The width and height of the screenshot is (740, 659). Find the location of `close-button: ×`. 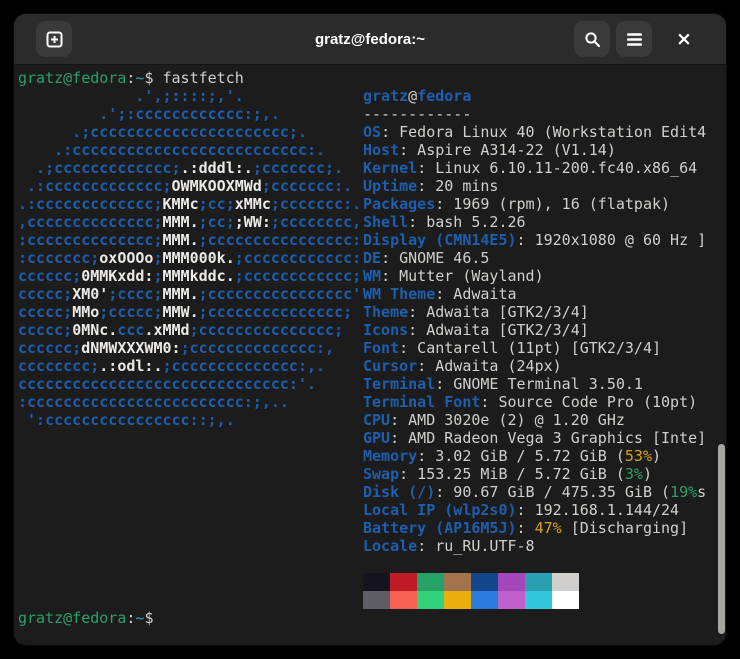

close-button: × is located at coordinates (684, 39).